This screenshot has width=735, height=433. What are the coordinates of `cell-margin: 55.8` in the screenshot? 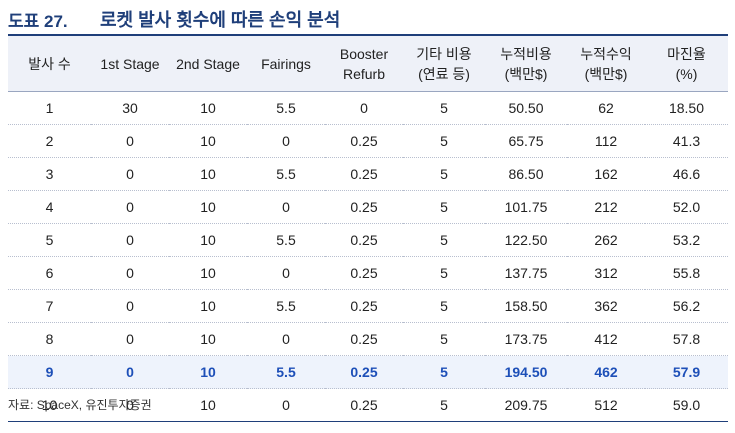 It's located at (686, 273).